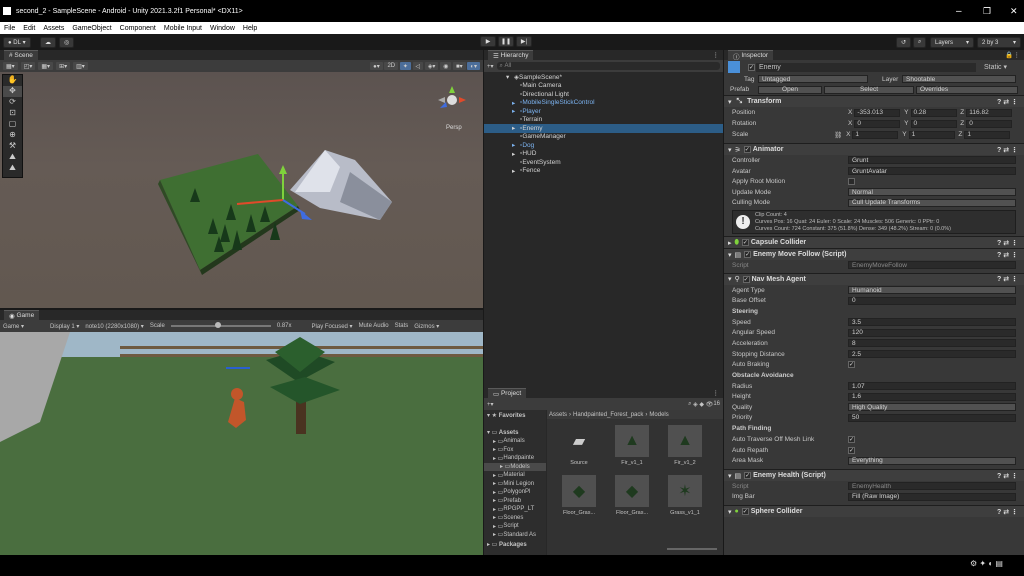  What do you see at coordinates (515, 466) in the screenshot?
I see `project-tree-item: ▸ ▭ Models` at bounding box center [515, 466].